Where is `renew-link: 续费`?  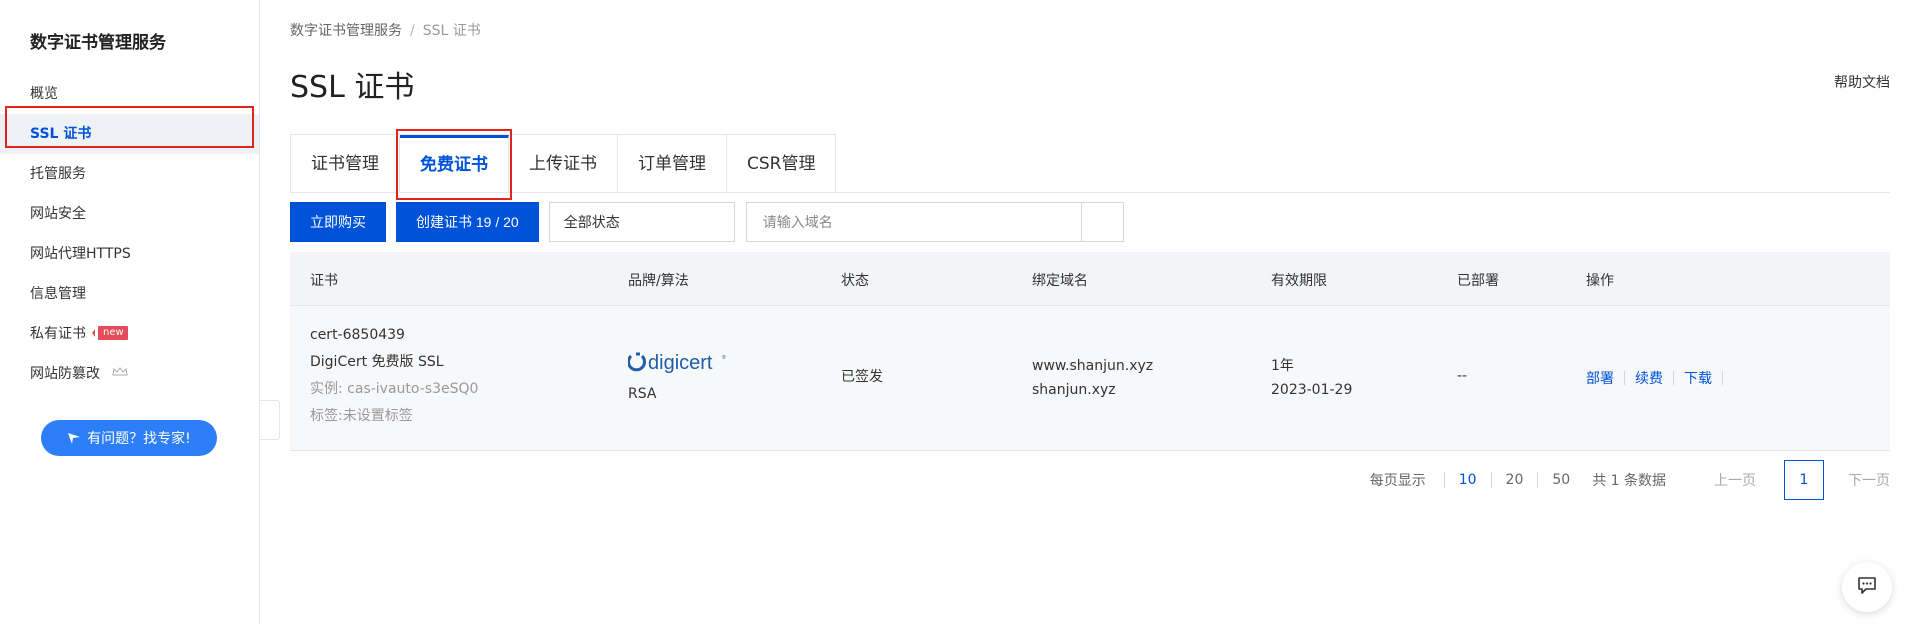 renew-link: 续费 is located at coordinates (1649, 378).